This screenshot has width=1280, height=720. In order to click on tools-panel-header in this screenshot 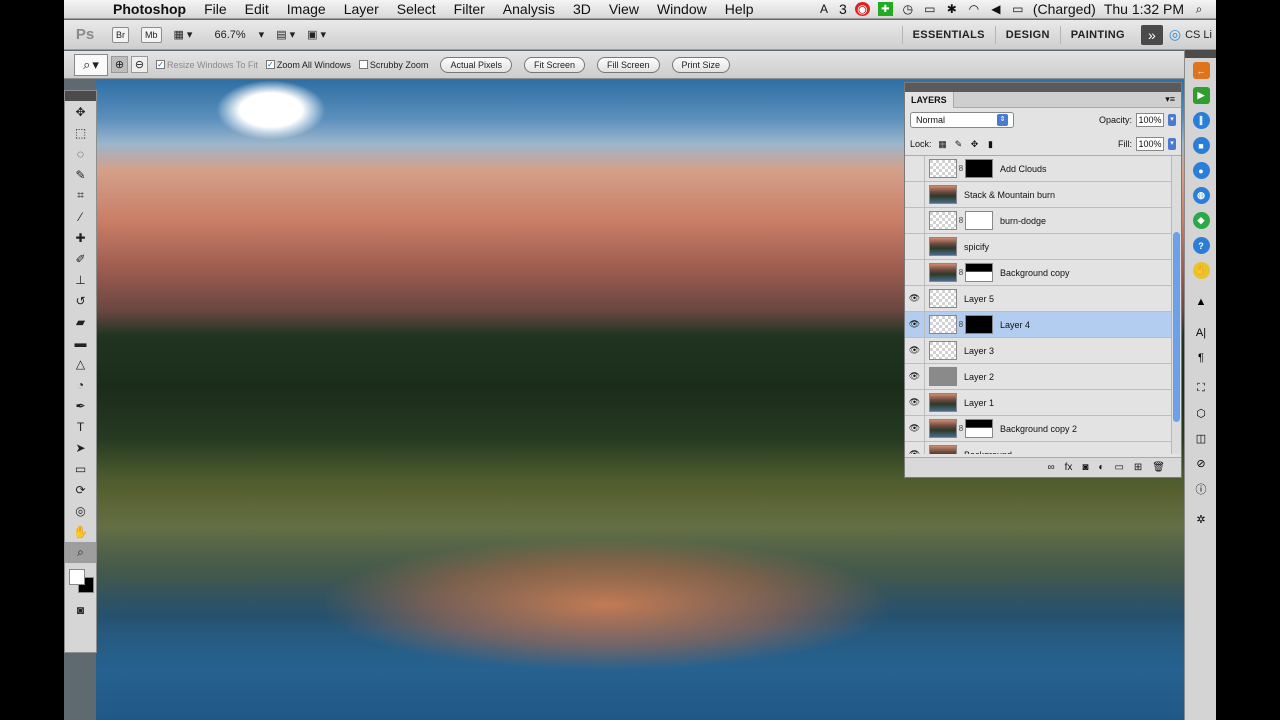, I will do `click(80, 96)`.